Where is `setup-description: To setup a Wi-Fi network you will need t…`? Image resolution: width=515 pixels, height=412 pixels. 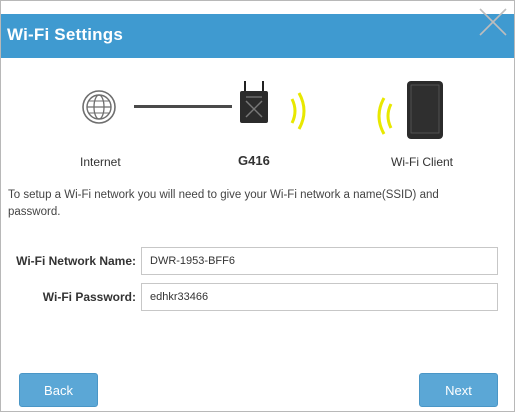 setup-description: To setup a Wi-Fi network you will need t… is located at coordinates (223, 203).